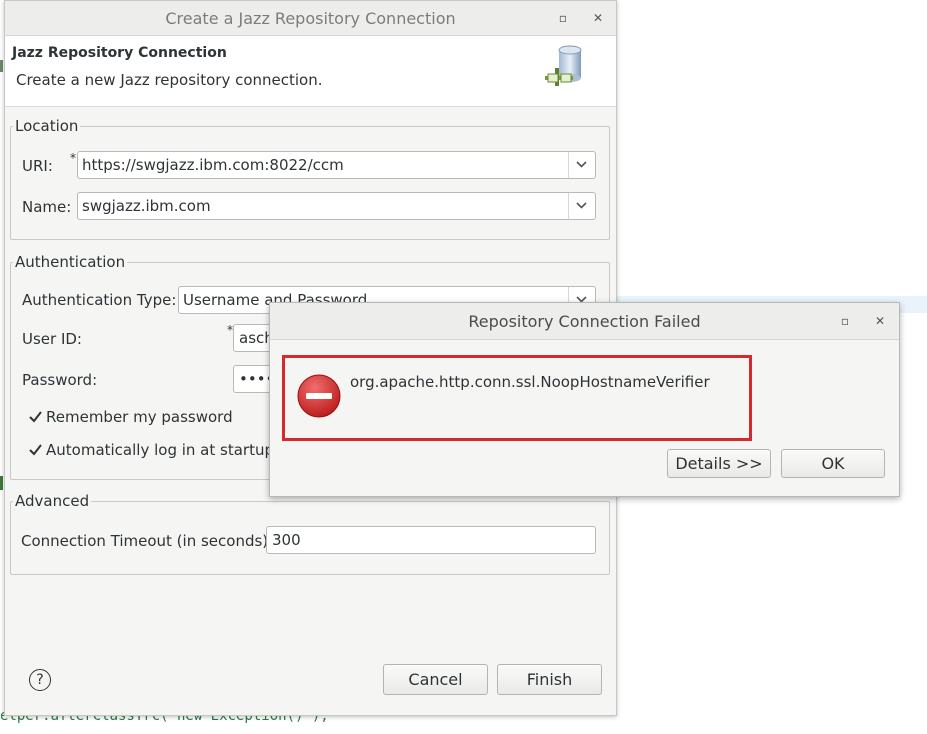 This screenshot has width=927, height=734. Describe the element at coordinates (119, 53) in the screenshot. I see `banner-title: Jazz Repository Connection` at that location.